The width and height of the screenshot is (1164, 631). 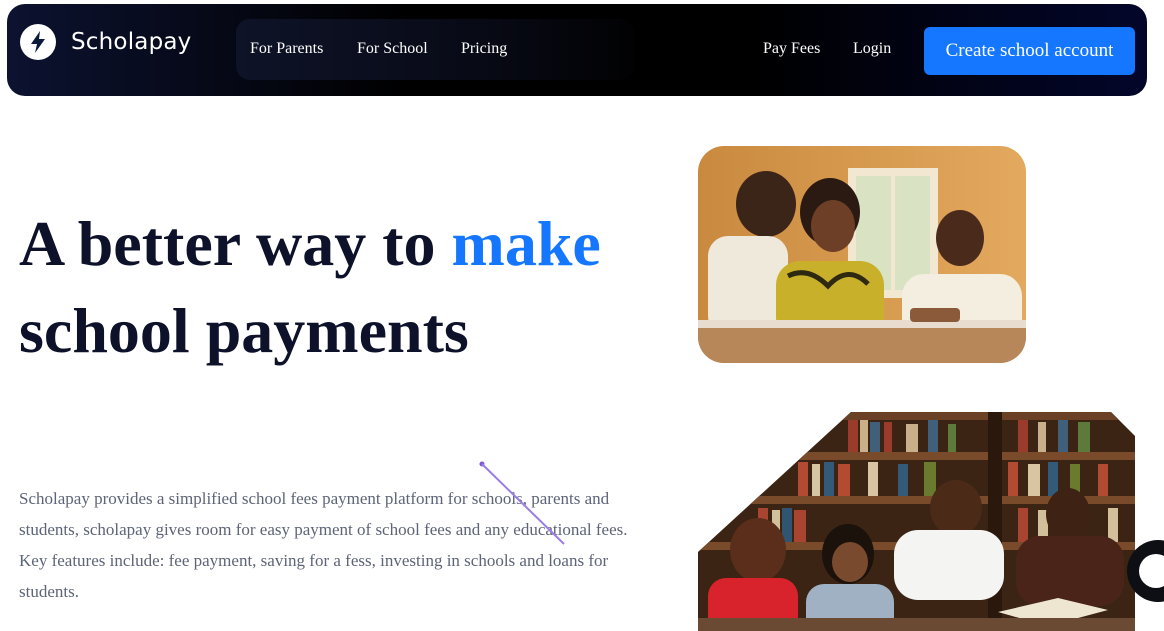 What do you see at coordinates (526, 243) in the screenshot?
I see `hero-title-accent: make` at bounding box center [526, 243].